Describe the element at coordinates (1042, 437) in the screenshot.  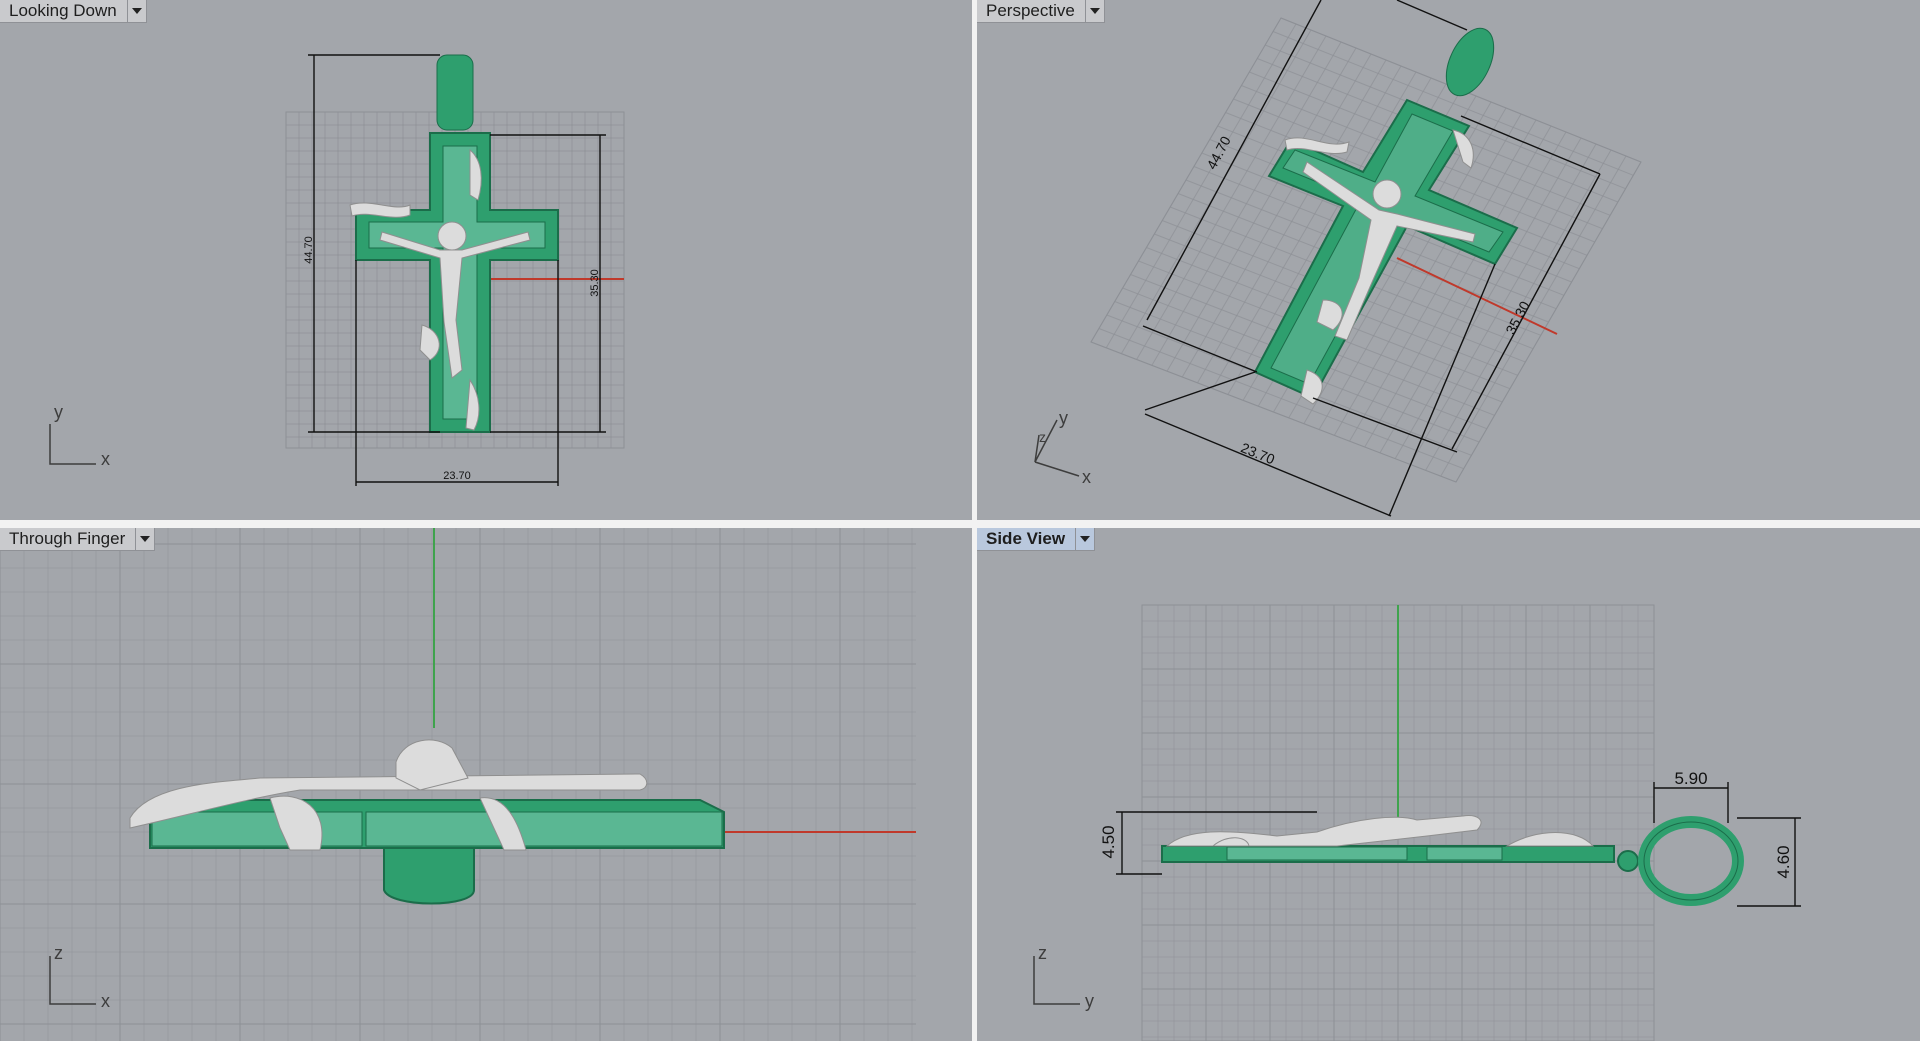
I see `axis-label-c: z` at that location.